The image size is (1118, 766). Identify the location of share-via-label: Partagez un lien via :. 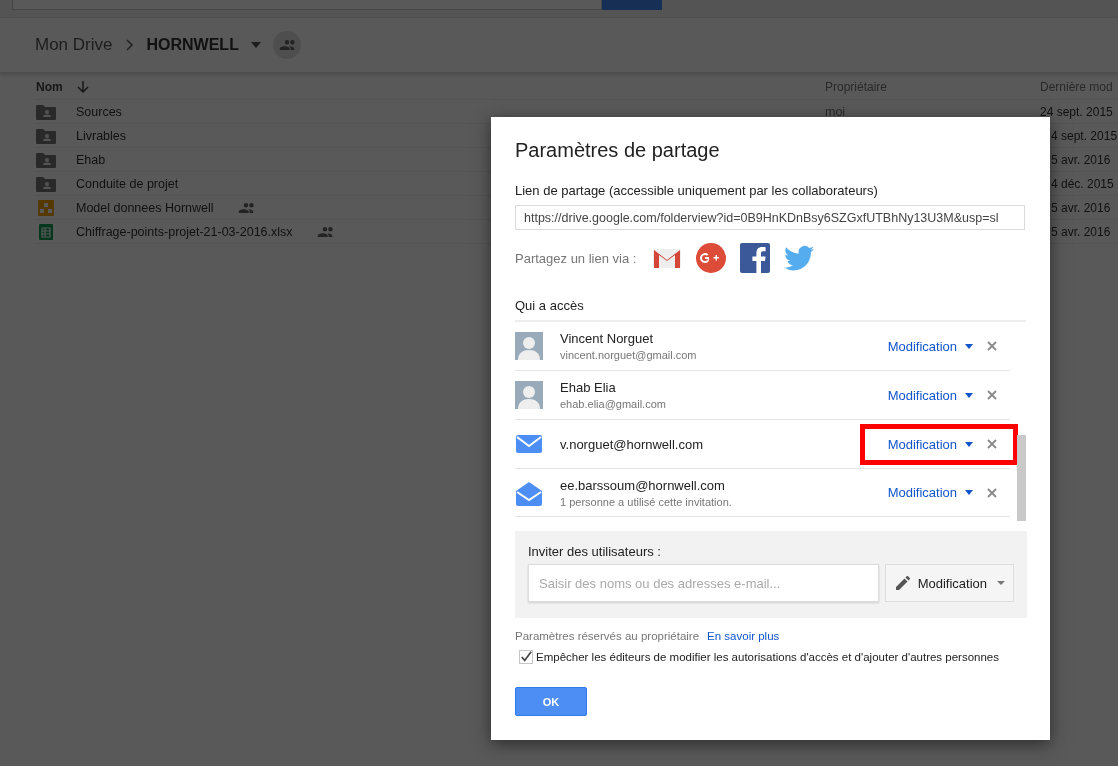
(576, 258).